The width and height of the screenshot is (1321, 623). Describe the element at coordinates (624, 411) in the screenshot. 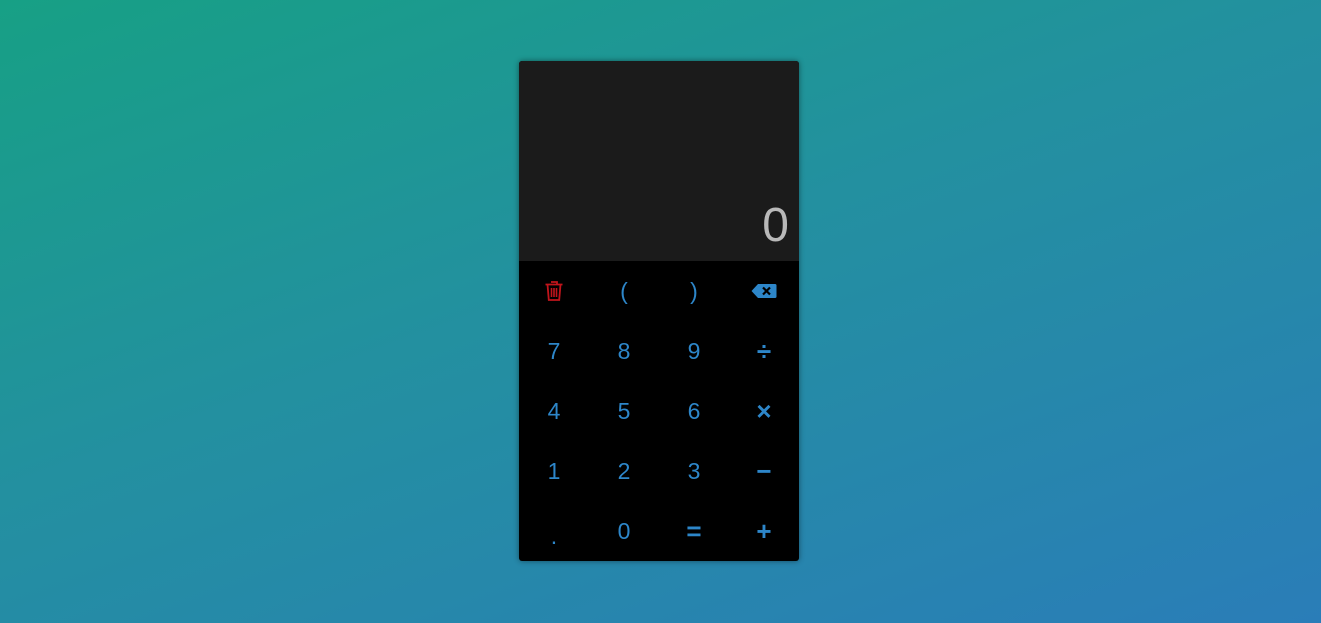

I see `five-button: 5` at that location.